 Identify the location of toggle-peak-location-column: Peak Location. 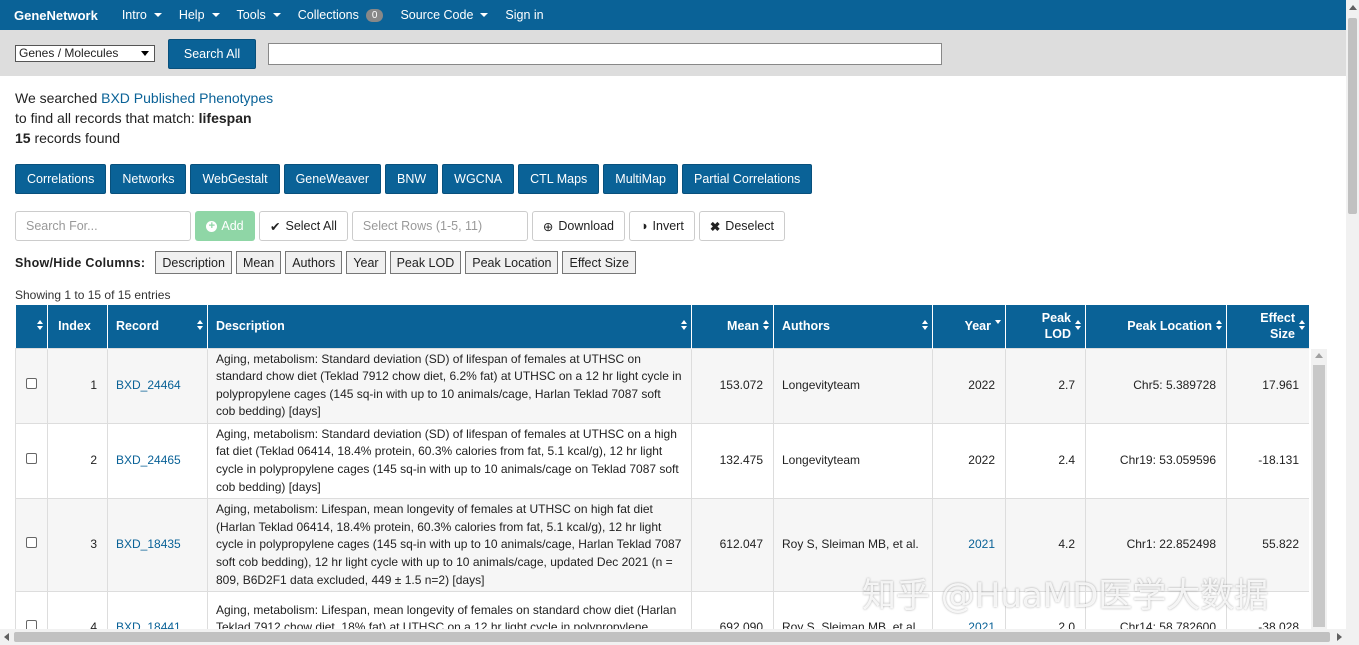
(512, 262).